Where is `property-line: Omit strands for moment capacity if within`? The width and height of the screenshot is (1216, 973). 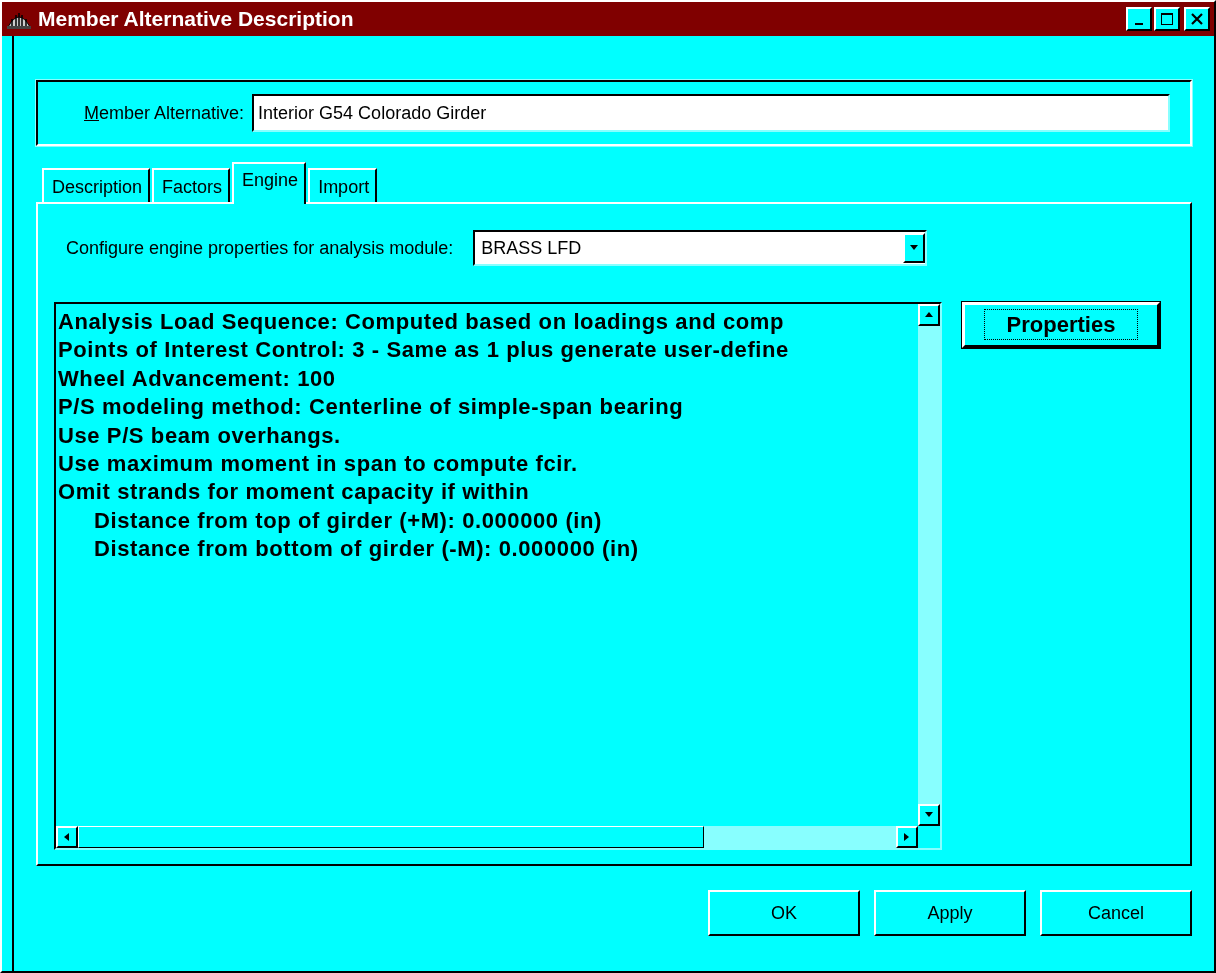
property-line: Omit strands for moment capacity if within is located at coordinates (294, 492).